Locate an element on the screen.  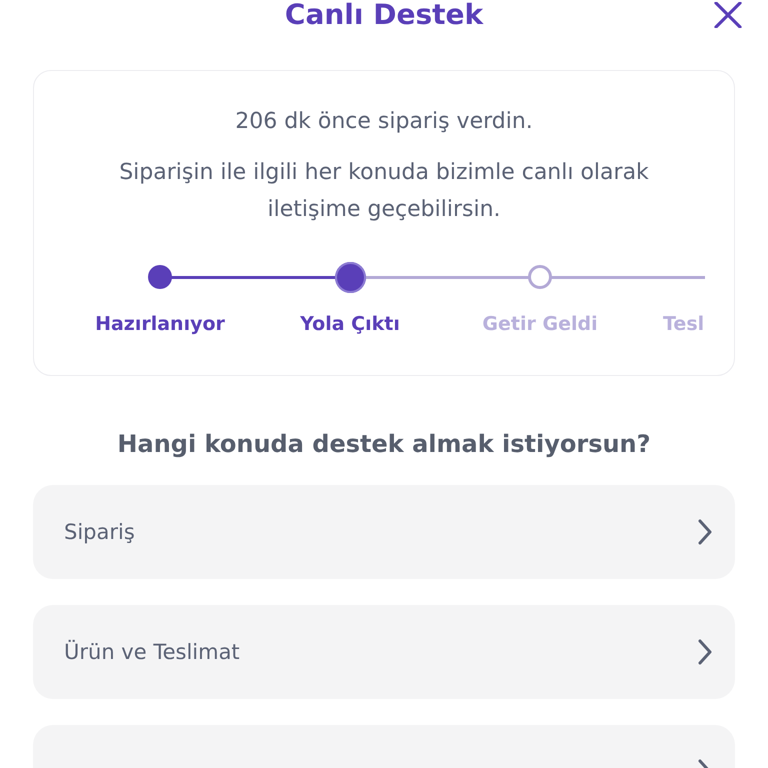
close-icon is located at coordinates (728, 15).